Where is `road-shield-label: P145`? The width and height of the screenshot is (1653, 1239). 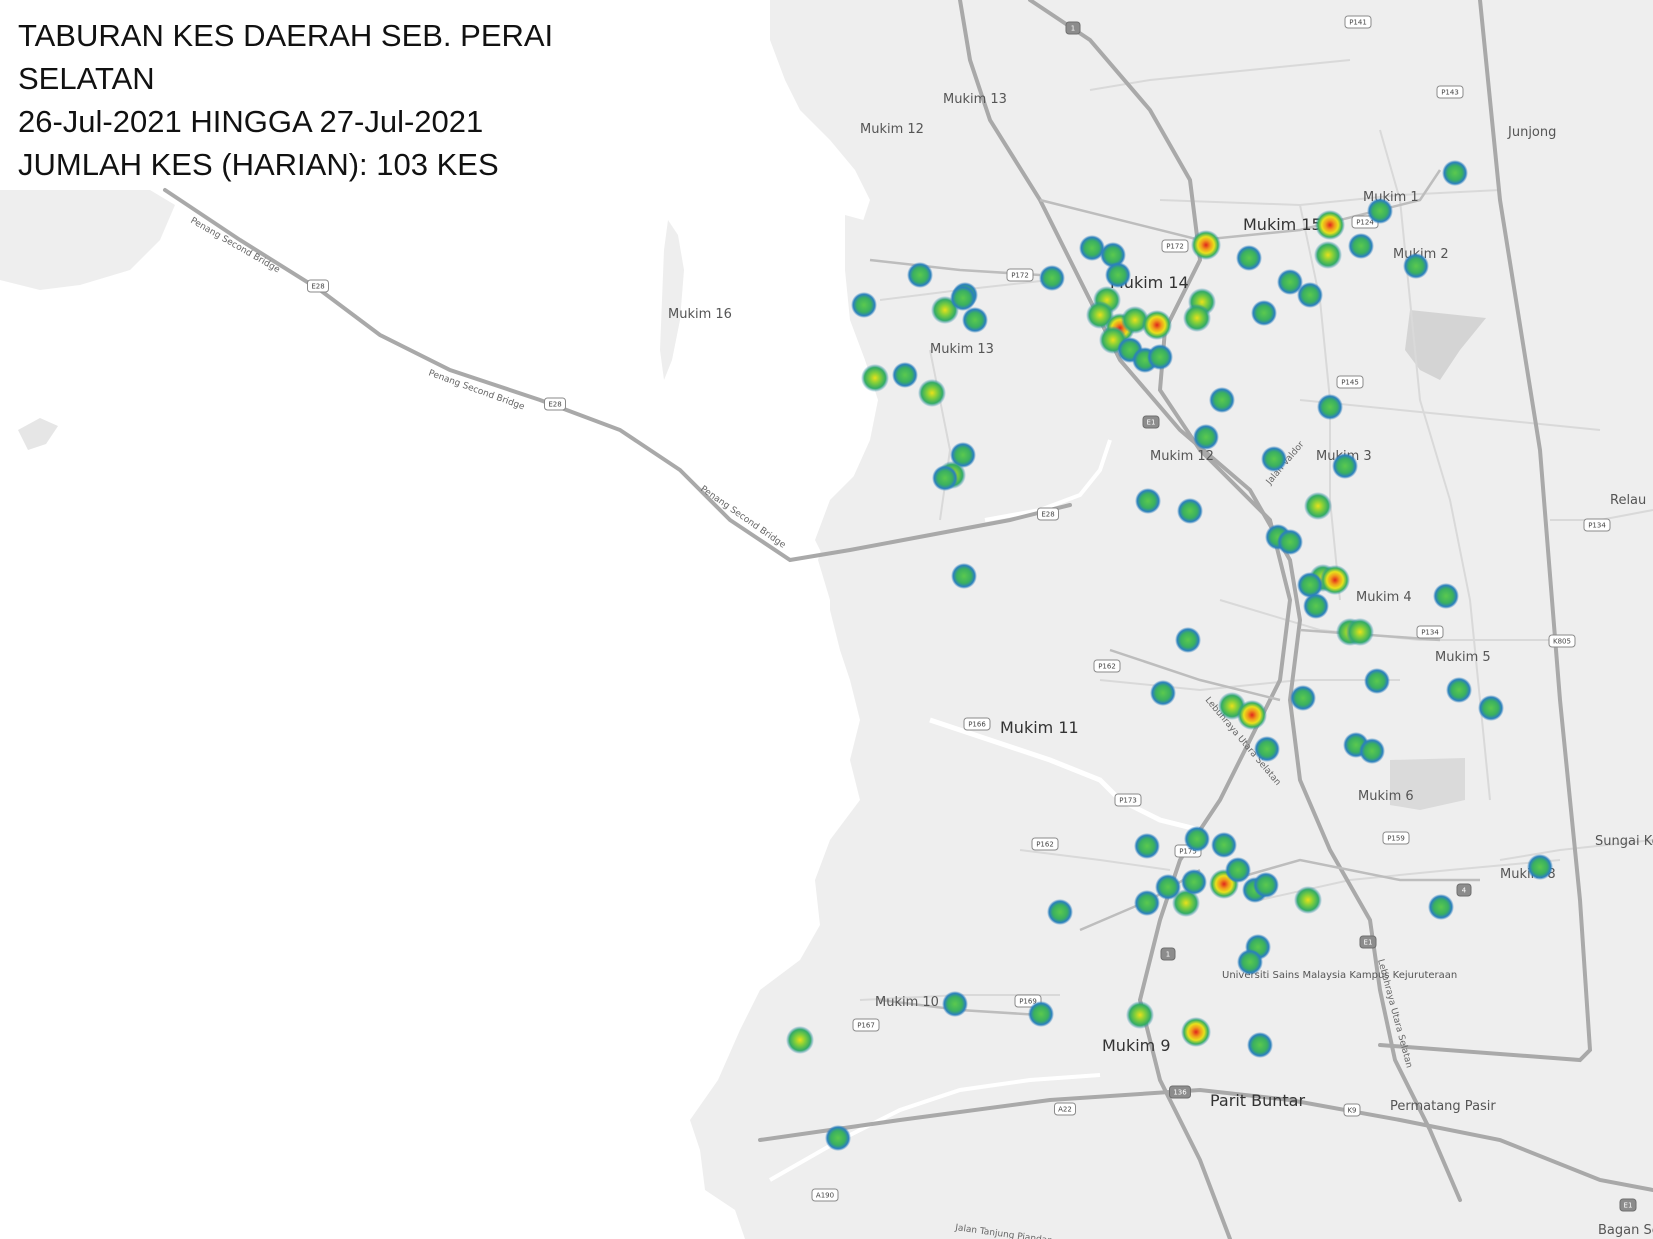
road-shield-label: P145 is located at coordinates (1350, 383).